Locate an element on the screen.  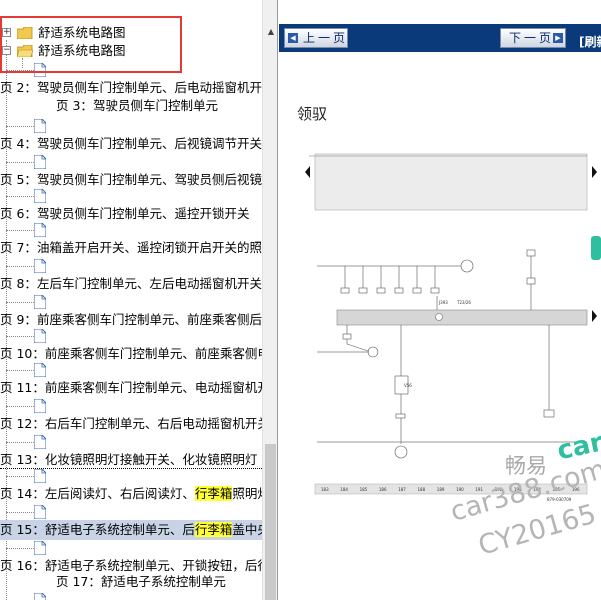
tree-page-prefix: 页 9： is located at coordinates (18, 319).